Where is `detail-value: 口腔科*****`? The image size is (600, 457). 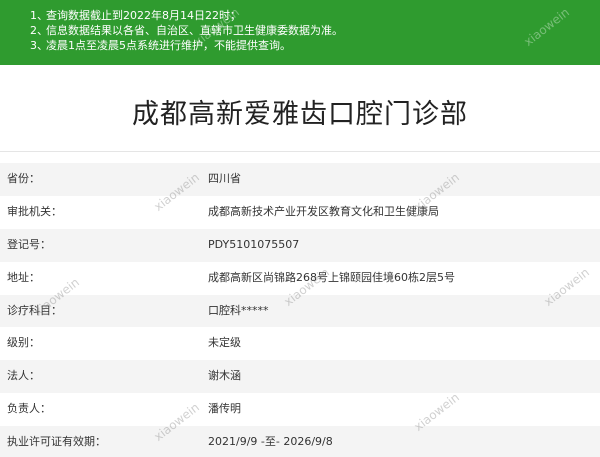
detail-value: 口腔科***** is located at coordinates (238, 310).